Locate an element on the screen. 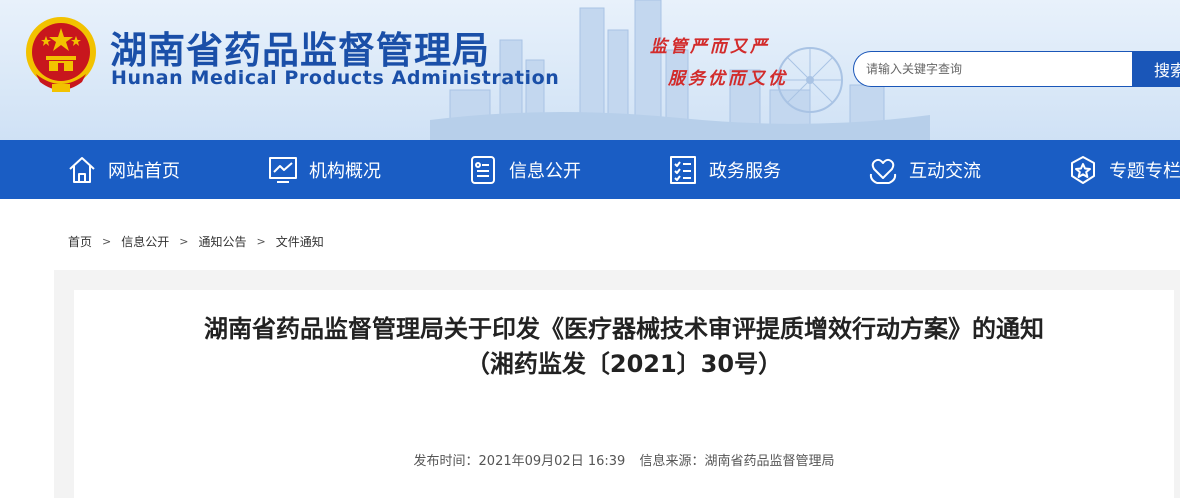 The image size is (1180, 498). breadcrumb-link-notices: 通知公告 is located at coordinates (222, 241).